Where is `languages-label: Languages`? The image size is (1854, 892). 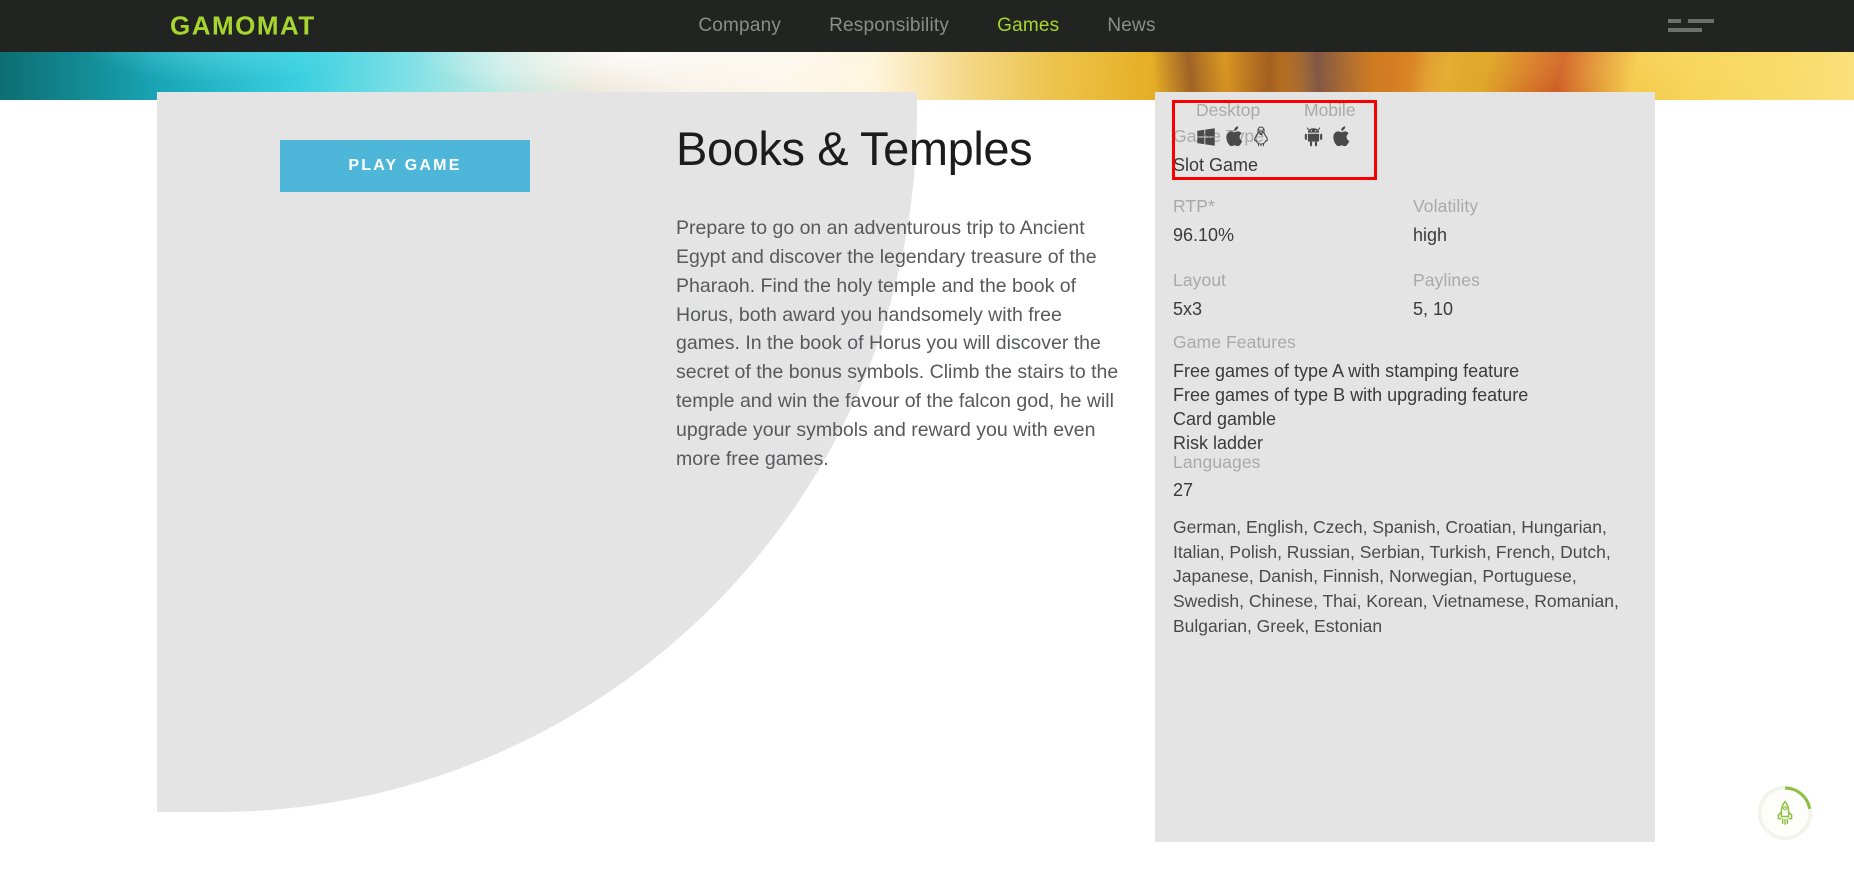
languages-label: Languages is located at coordinates (1217, 462).